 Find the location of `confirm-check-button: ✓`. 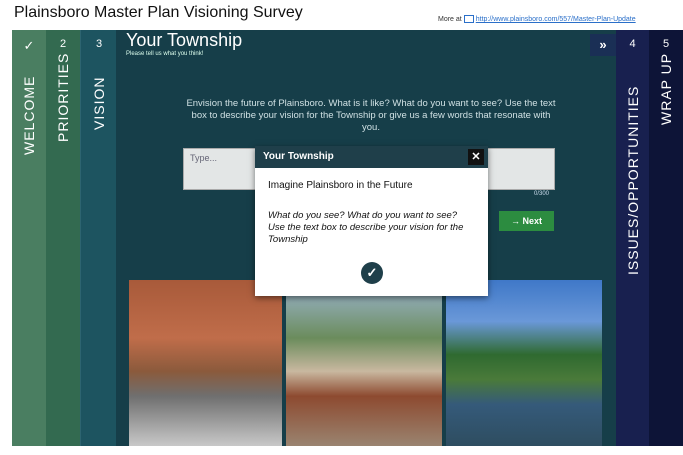

confirm-check-button: ✓ is located at coordinates (372, 273).